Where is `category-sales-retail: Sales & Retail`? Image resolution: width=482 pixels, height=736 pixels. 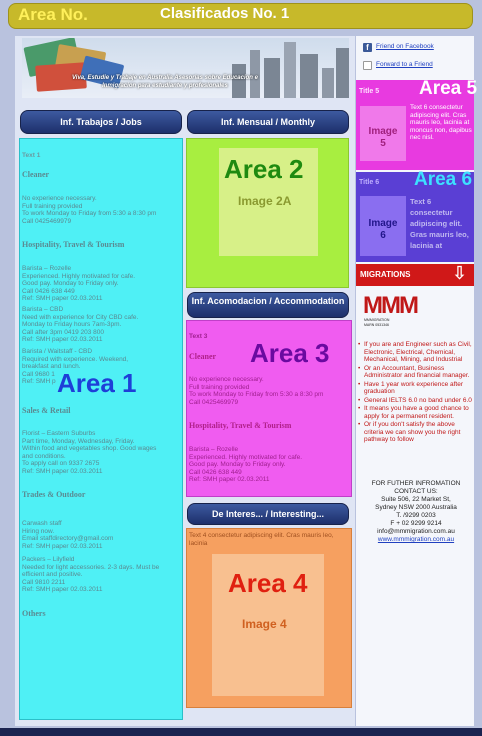 category-sales-retail: Sales & Retail is located at coordinates (46, 410).